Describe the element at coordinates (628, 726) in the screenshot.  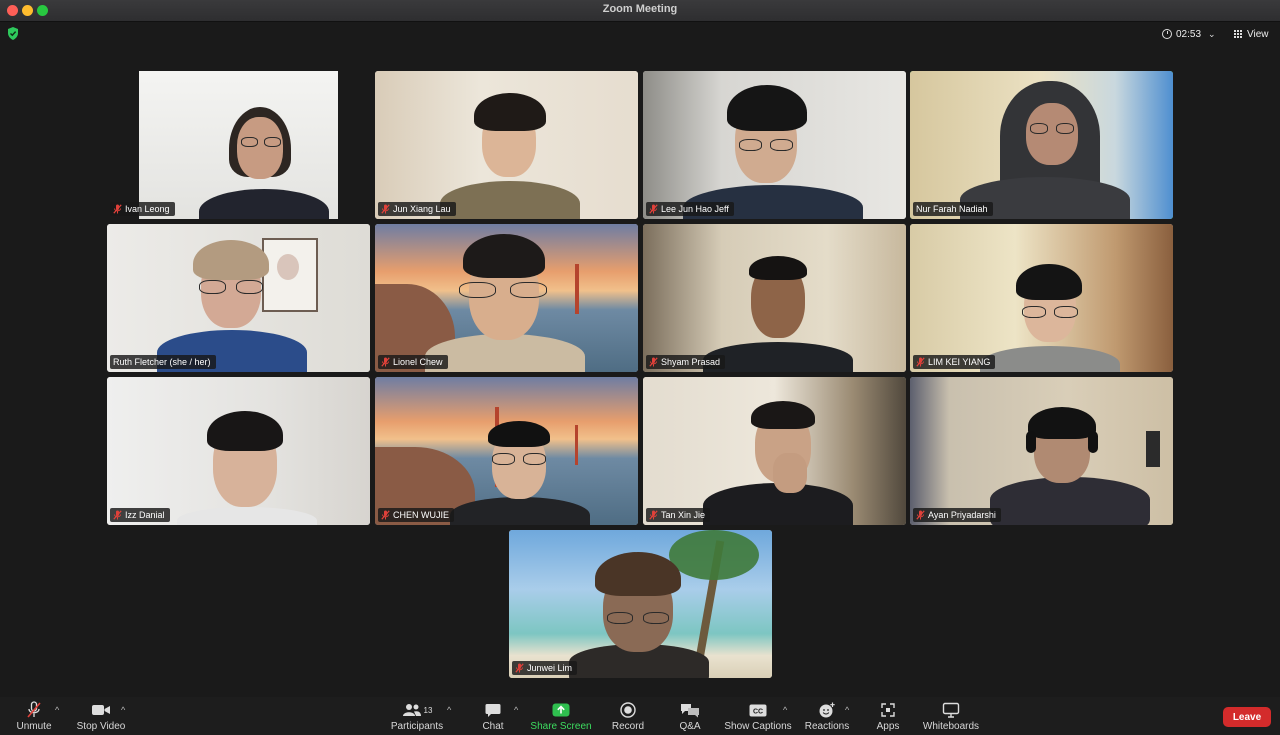
I see `record-label: Record` at that location.